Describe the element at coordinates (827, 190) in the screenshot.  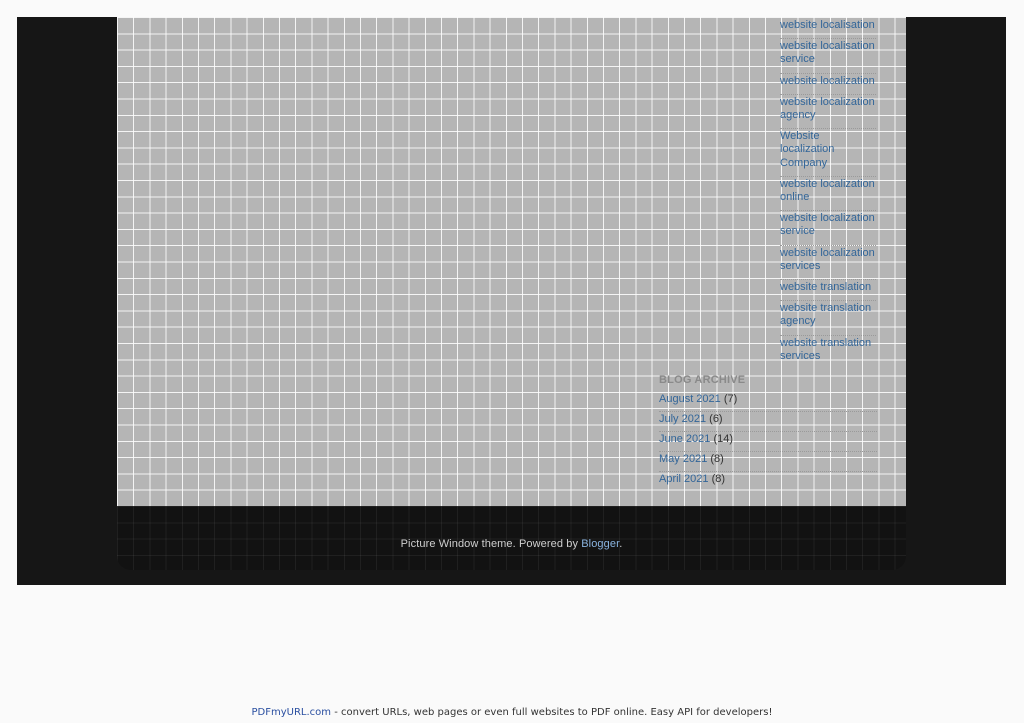
I see `label-link: website localization online` at that location.